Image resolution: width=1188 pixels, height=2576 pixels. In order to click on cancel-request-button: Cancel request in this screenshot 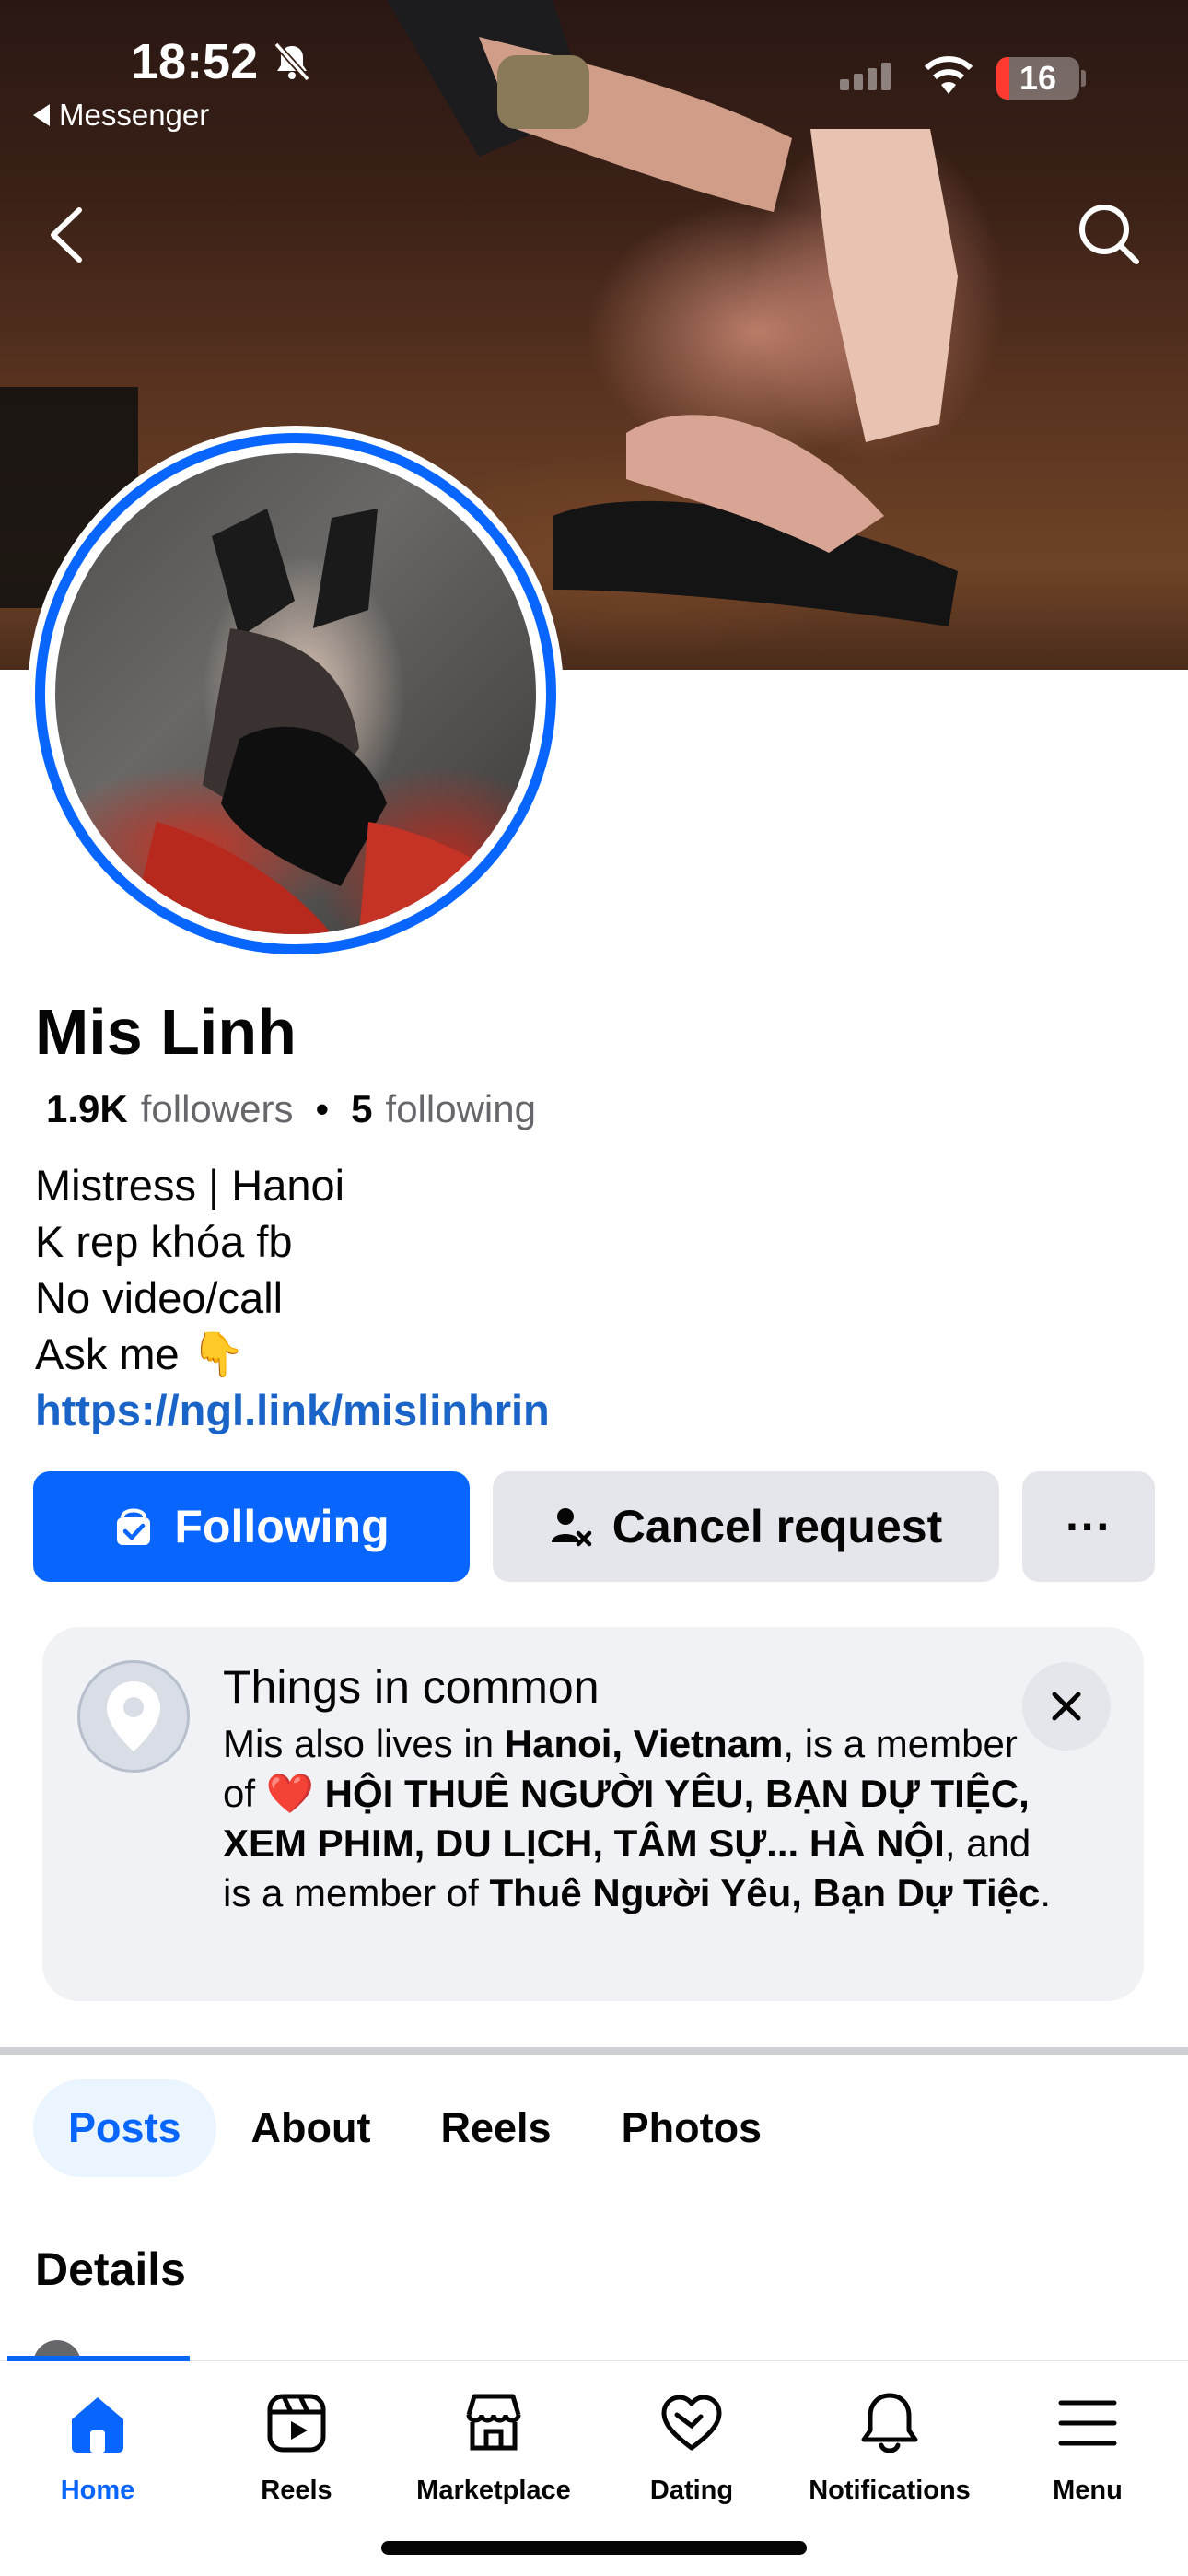, I will do `click(746, 1526)`.